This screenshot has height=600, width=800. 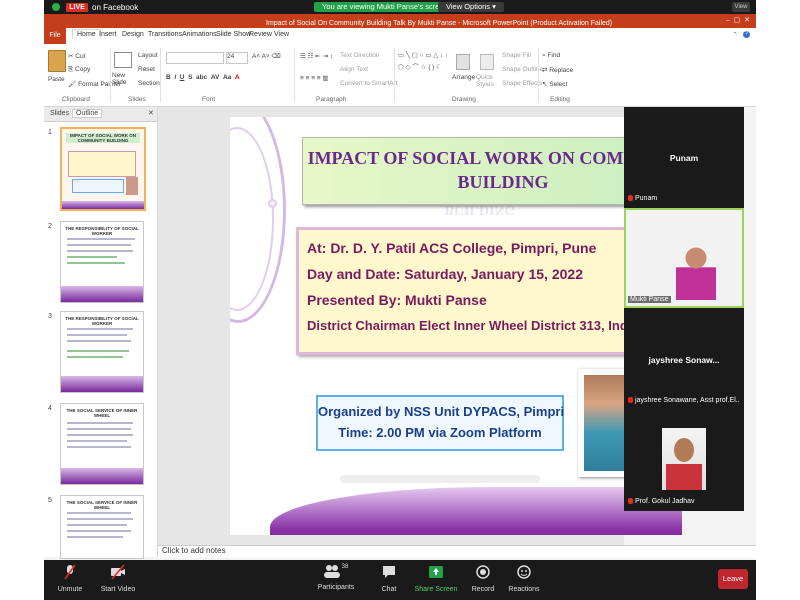 What do you see at coordinates (237, 58) in the screenshot?
I see `font-size-select: 24` at bounding box center [237, 58].